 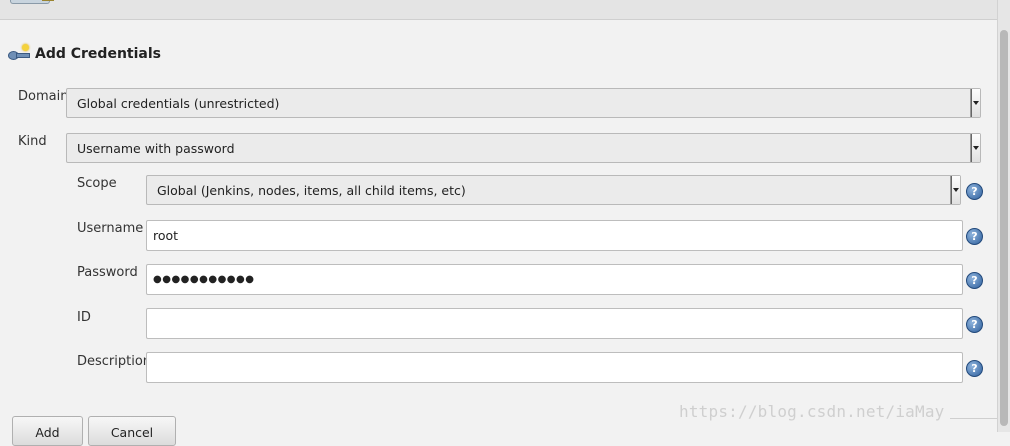 What do you see at coordinates (107, 272) in the screenshot?
I see `password-label: Password` at bounding box center [107, 272].